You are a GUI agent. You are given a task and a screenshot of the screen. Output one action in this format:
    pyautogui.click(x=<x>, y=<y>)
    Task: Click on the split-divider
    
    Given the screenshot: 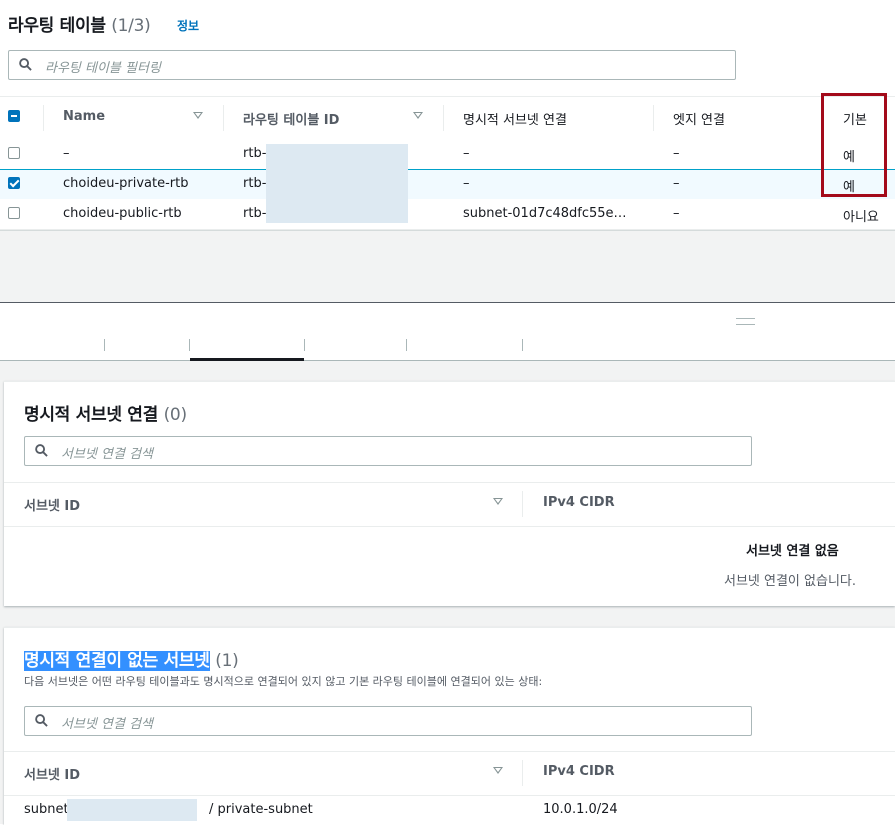 What is the action you would take?
    pyautogui.click(x=447, y=302)
    